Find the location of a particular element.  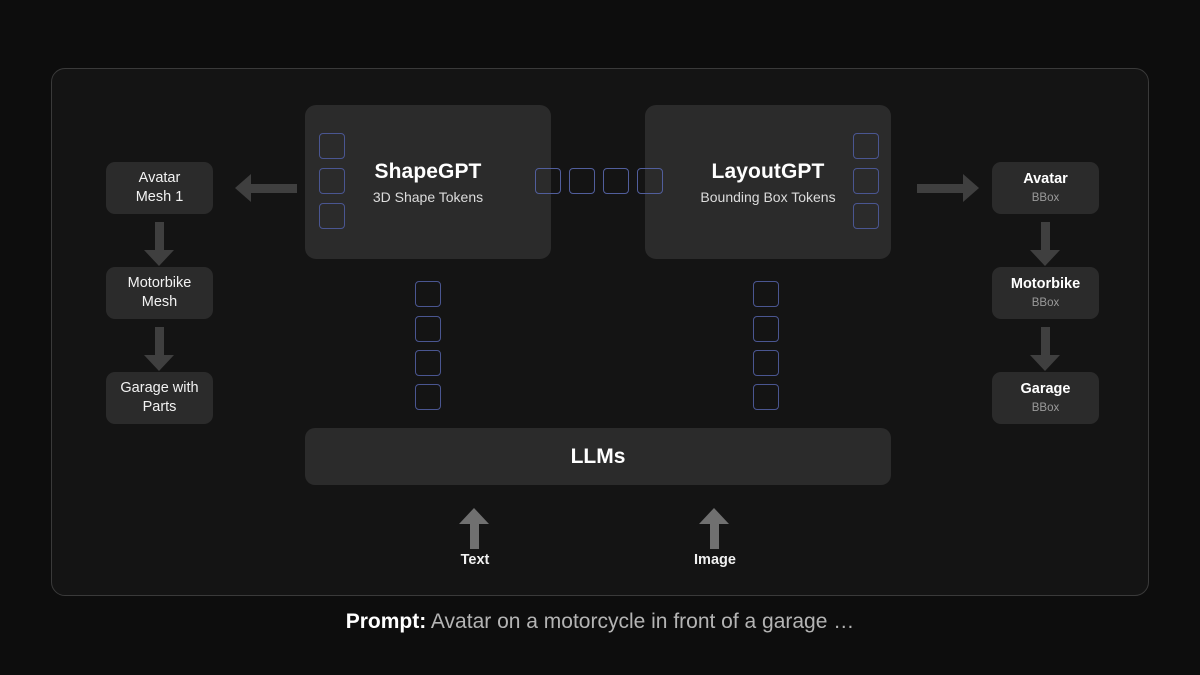

node-line-2: Mesh 1 is located at coordinates (159, 197).